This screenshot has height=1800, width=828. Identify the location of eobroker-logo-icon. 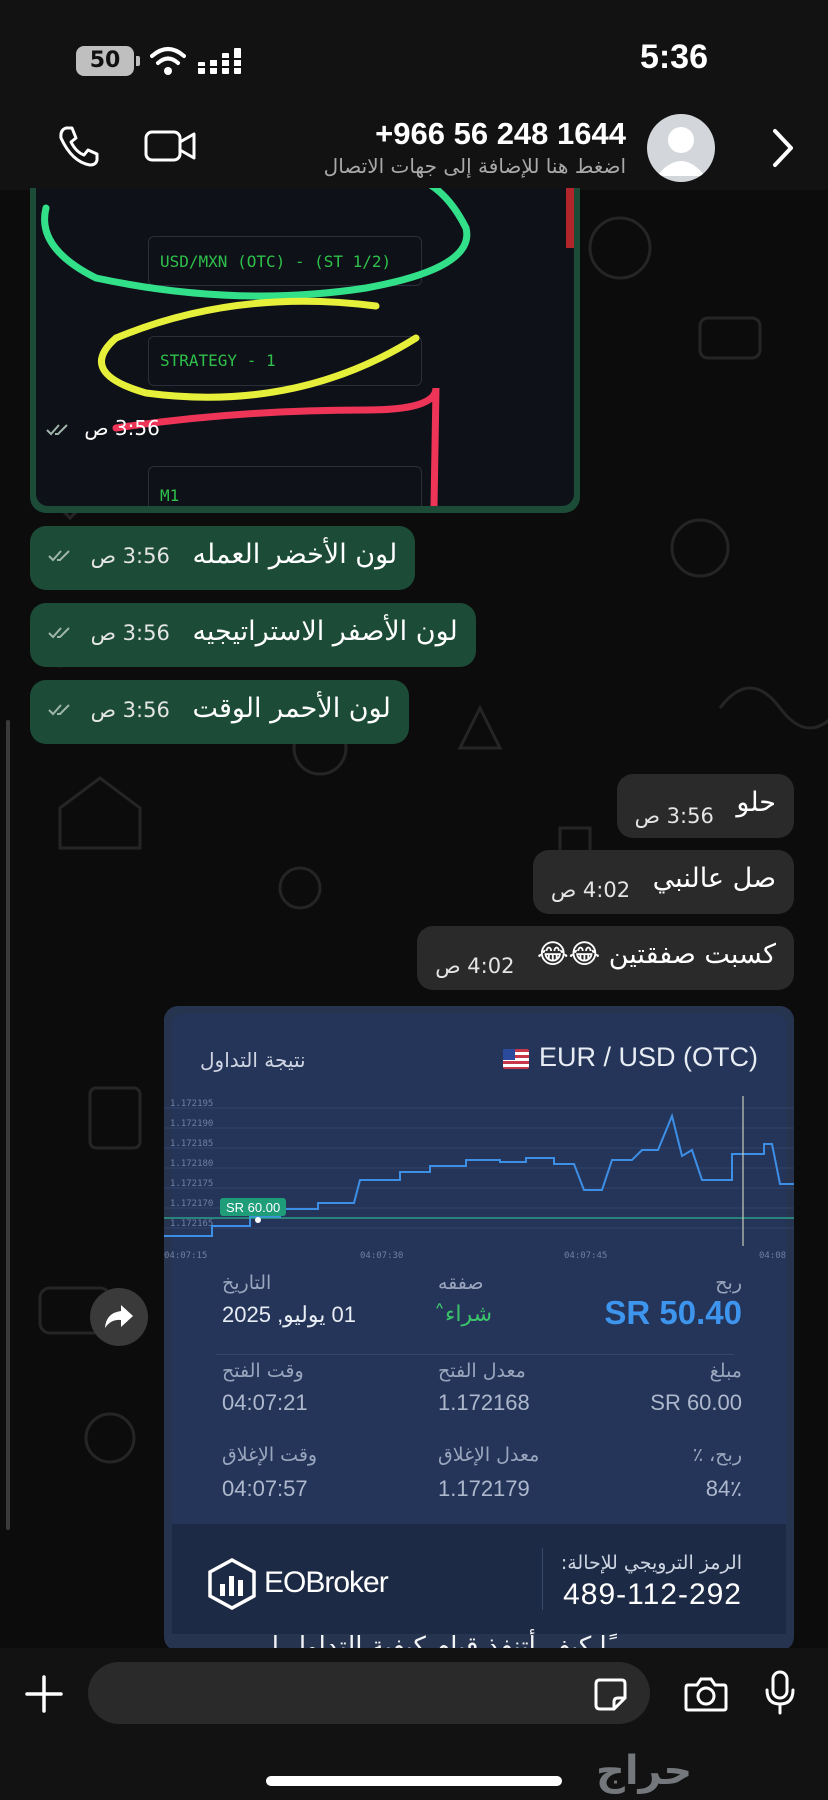
(232, 1584).